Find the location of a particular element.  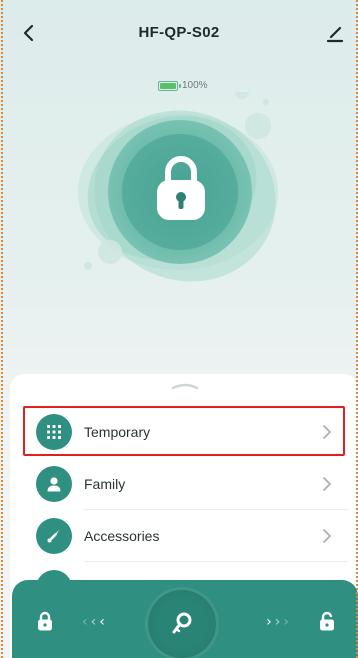

wrench-icon is located at coordinates (53, 536).